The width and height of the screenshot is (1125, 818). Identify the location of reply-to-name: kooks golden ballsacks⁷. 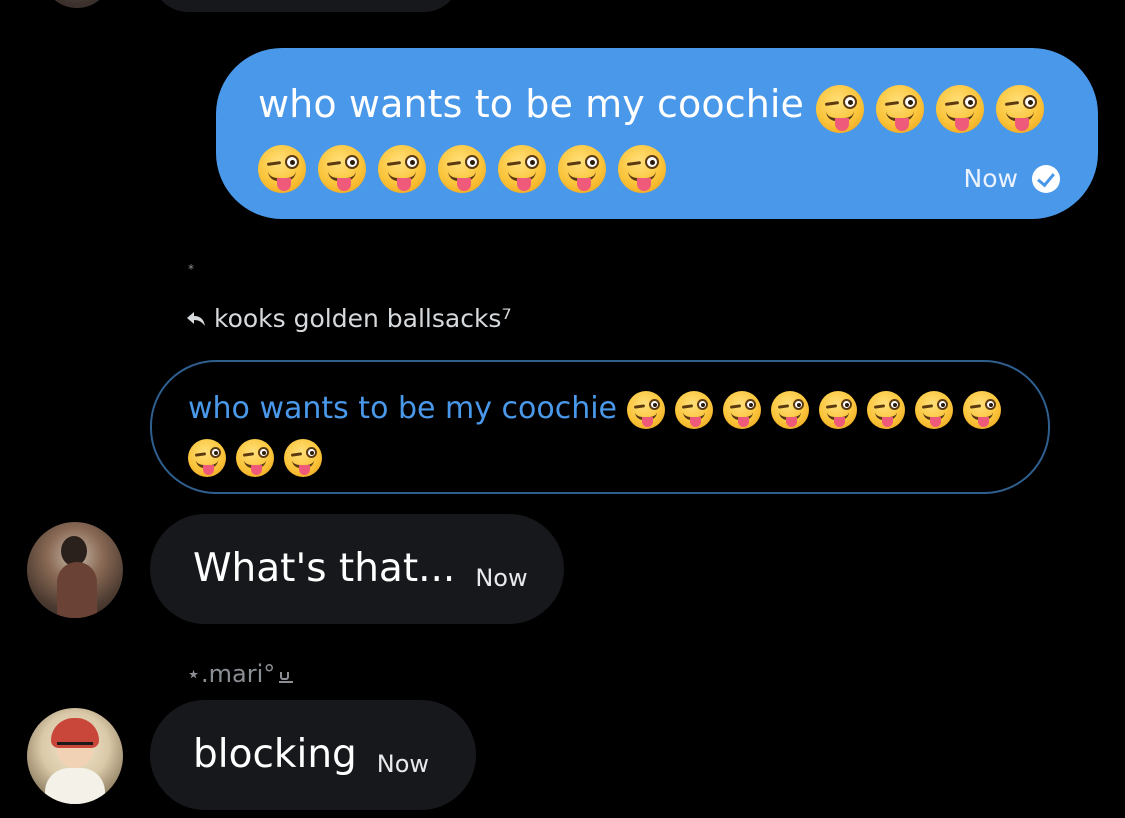
(363, 318).